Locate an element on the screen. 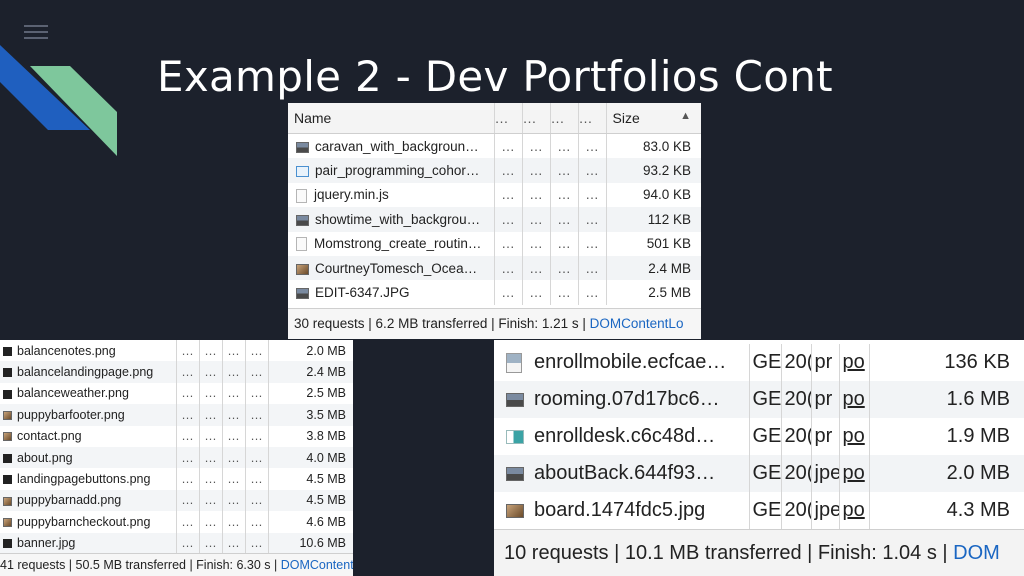  table-row: balanceweather.png ………… 2.5 MB is located at coordinates (176, 393).